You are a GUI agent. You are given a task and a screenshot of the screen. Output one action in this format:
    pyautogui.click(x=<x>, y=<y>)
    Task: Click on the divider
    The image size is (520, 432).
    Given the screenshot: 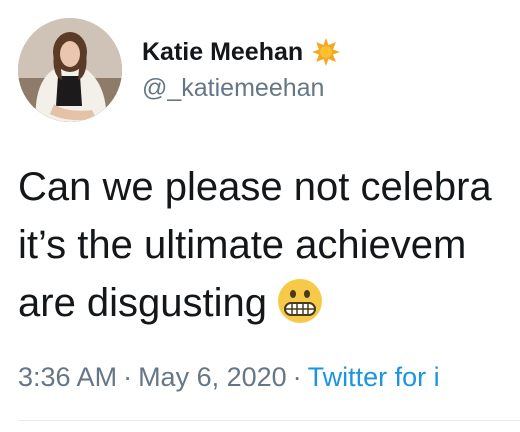 What is the action you would take?
    pyautogui.click(x=269, y=420)
    